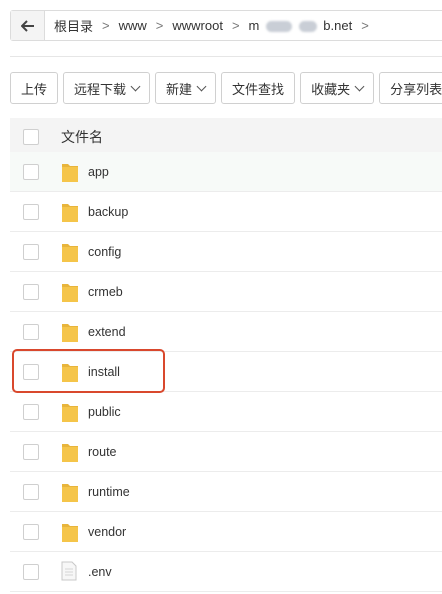  I want to click on favorites-button: 收藏夹, so click(337, 88).